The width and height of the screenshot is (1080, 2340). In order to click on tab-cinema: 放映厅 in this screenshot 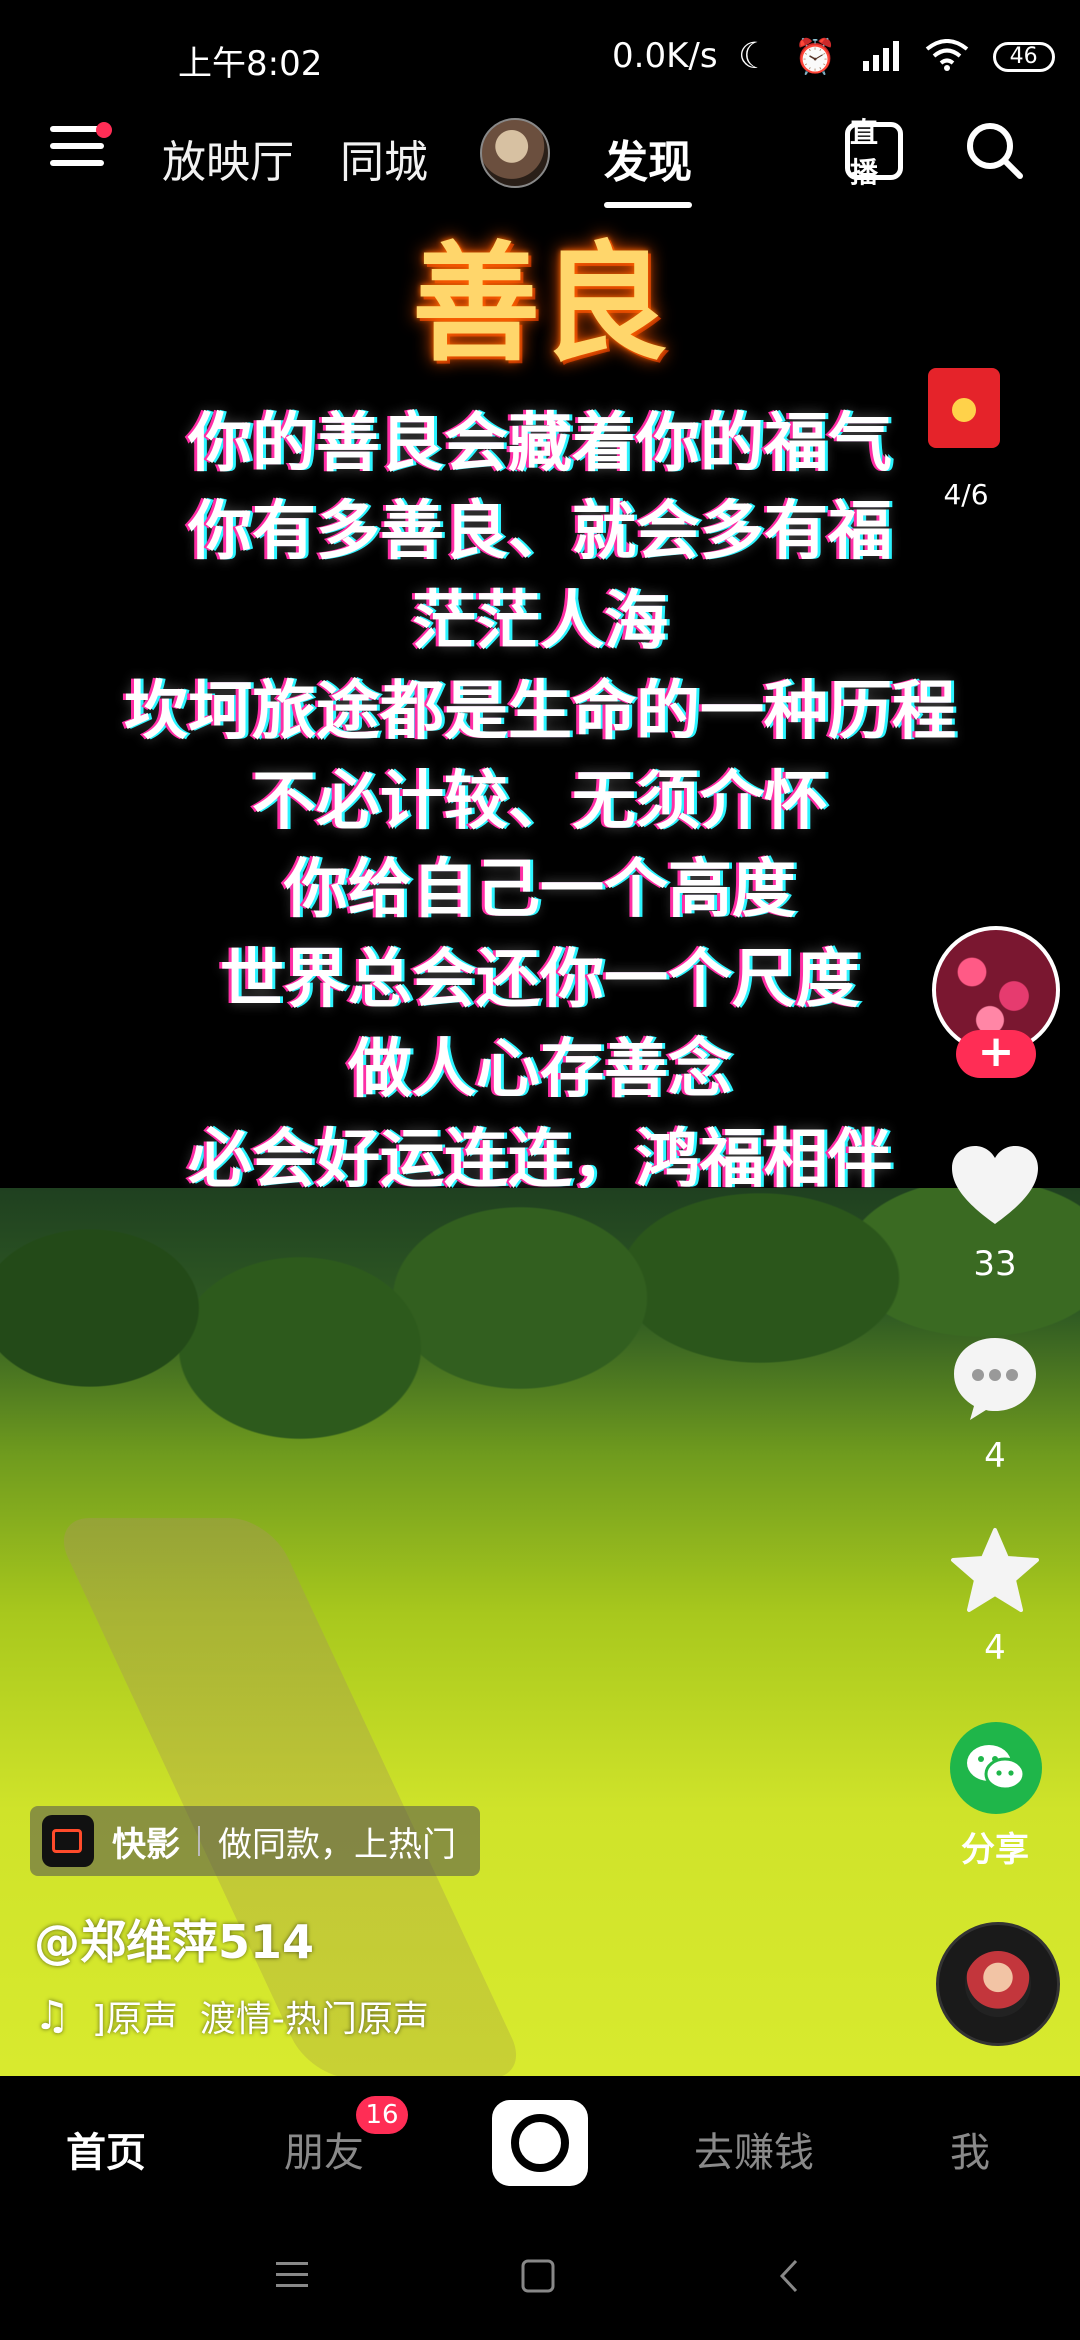, I will do `click(228, 158)`.